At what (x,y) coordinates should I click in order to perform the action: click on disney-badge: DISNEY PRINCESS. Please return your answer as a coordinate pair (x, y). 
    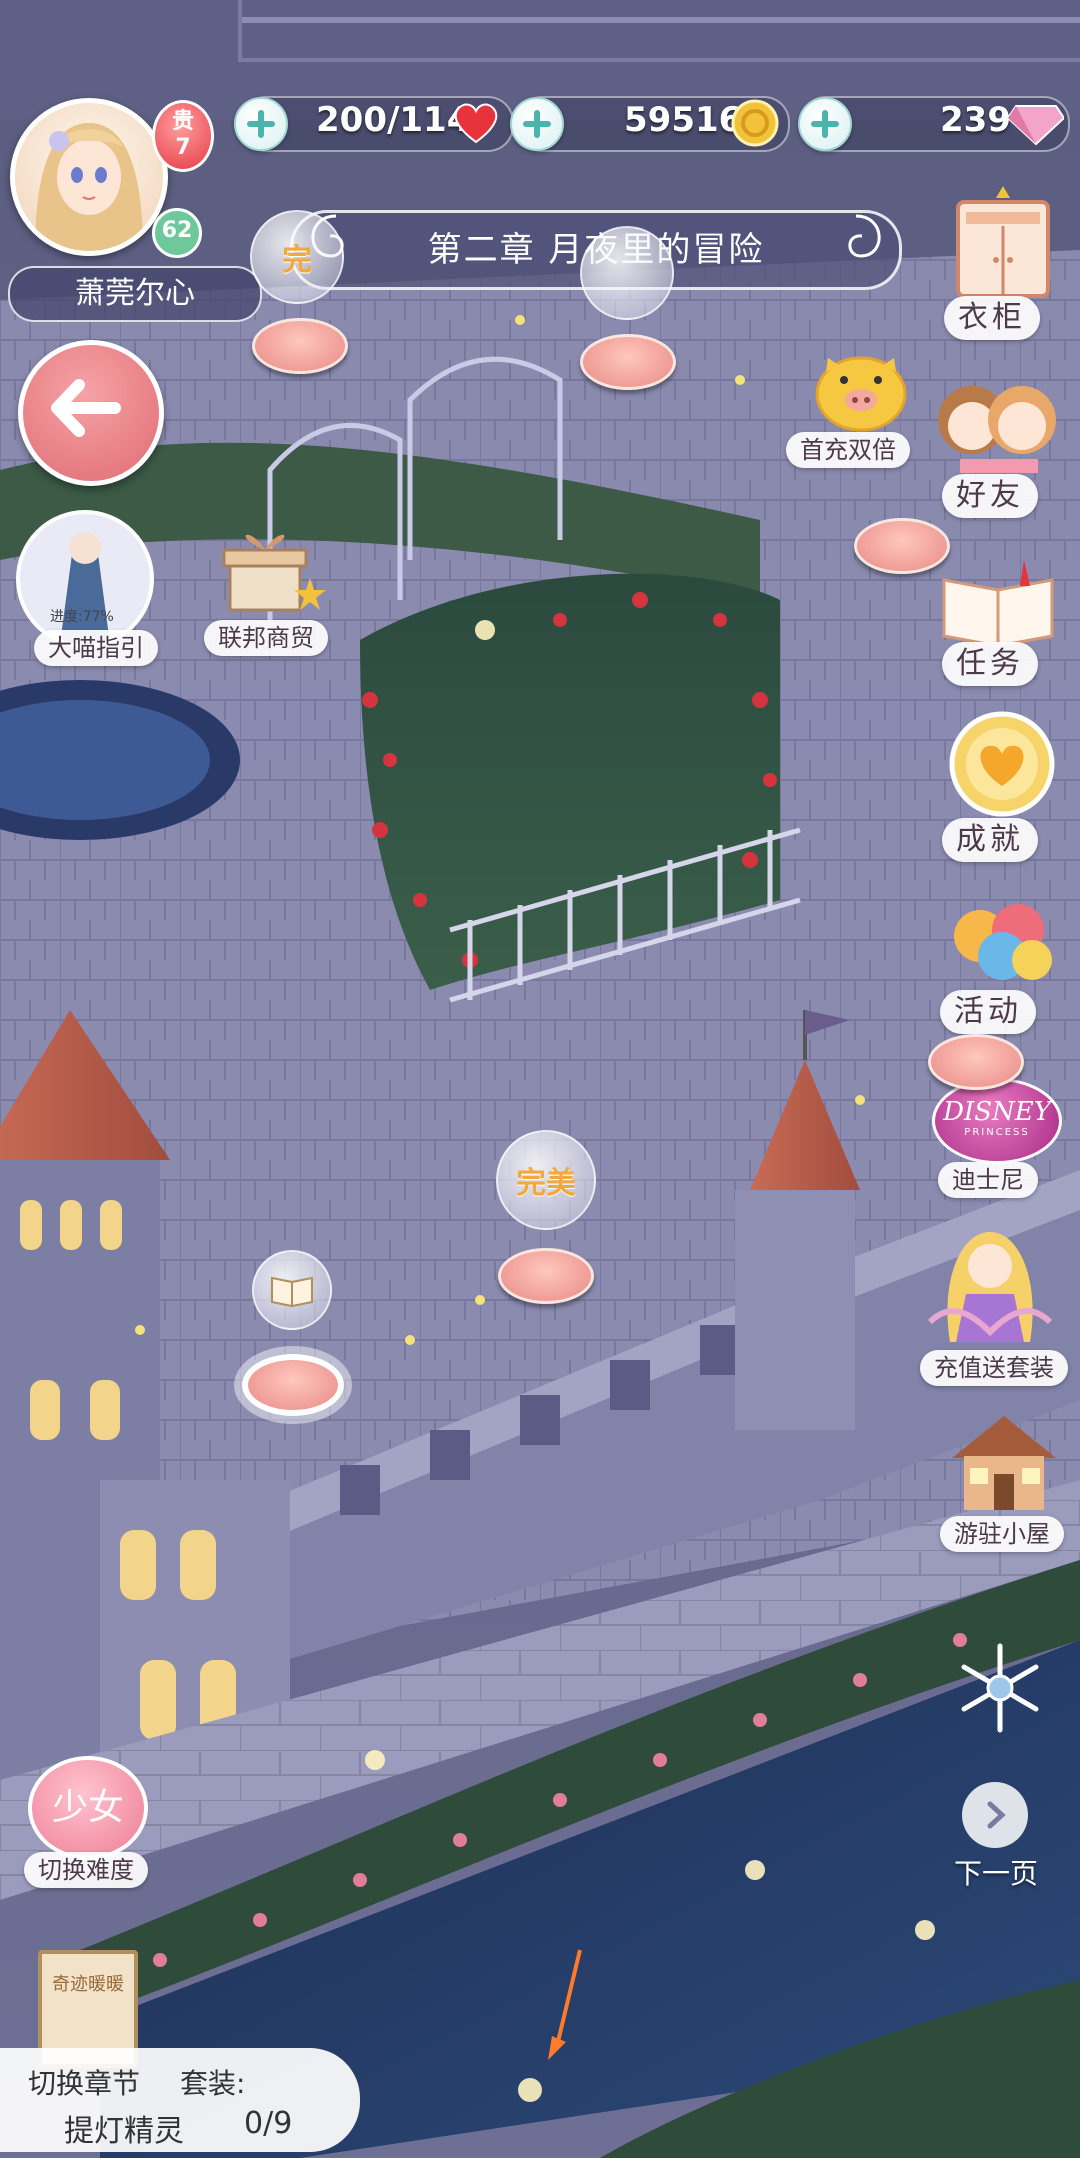
    Looking at the image, I should click on (997, 1121).